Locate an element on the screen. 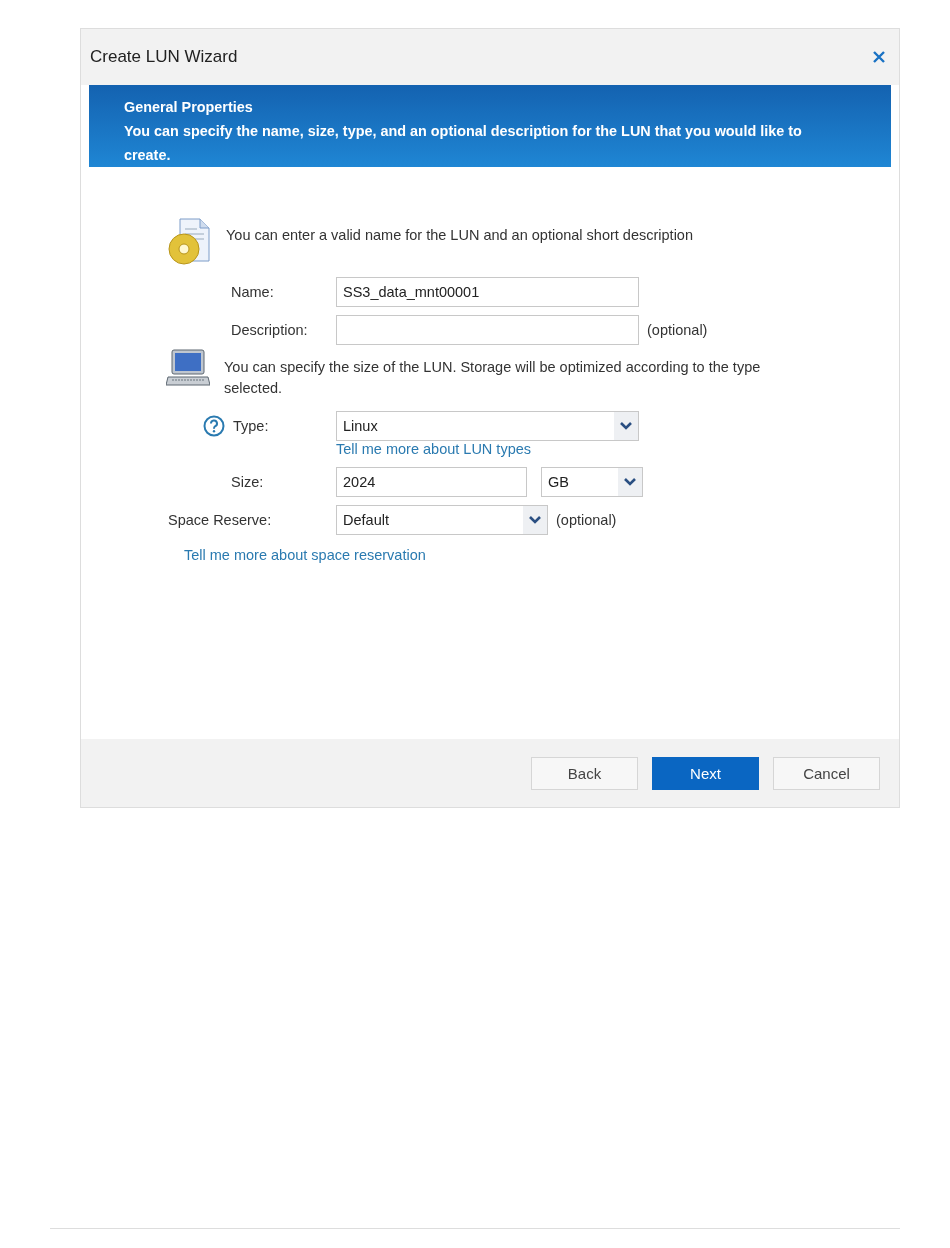 The width and height of the screenshot is (950, 1248). field-label: Type: is located at coordinates (251, 426).